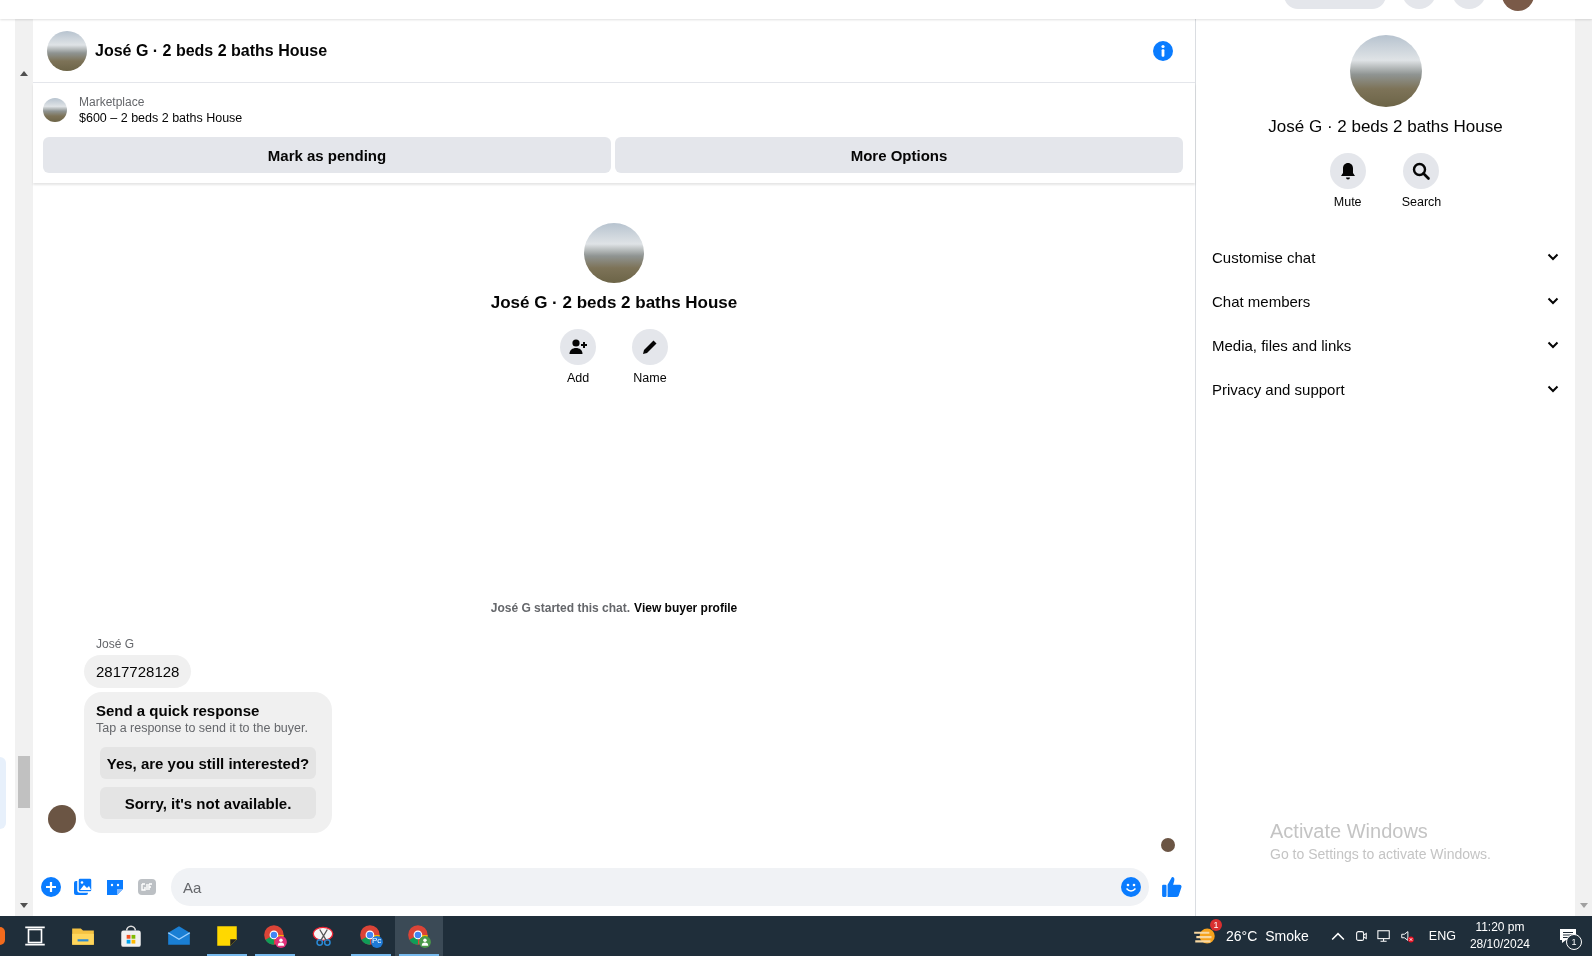  Describe the element at coordinates (62, 819) in the screenshot. I see `sender-avatar` at that location.